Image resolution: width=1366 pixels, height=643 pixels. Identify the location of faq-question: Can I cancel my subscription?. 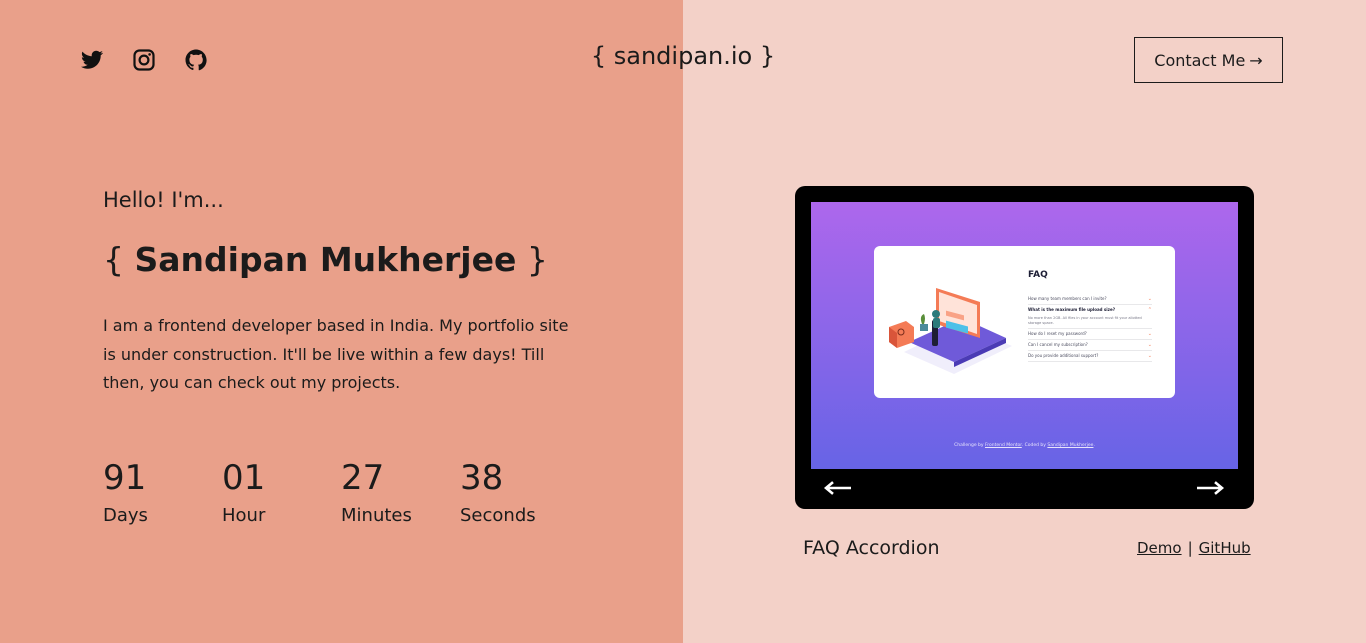
(1058, 344).